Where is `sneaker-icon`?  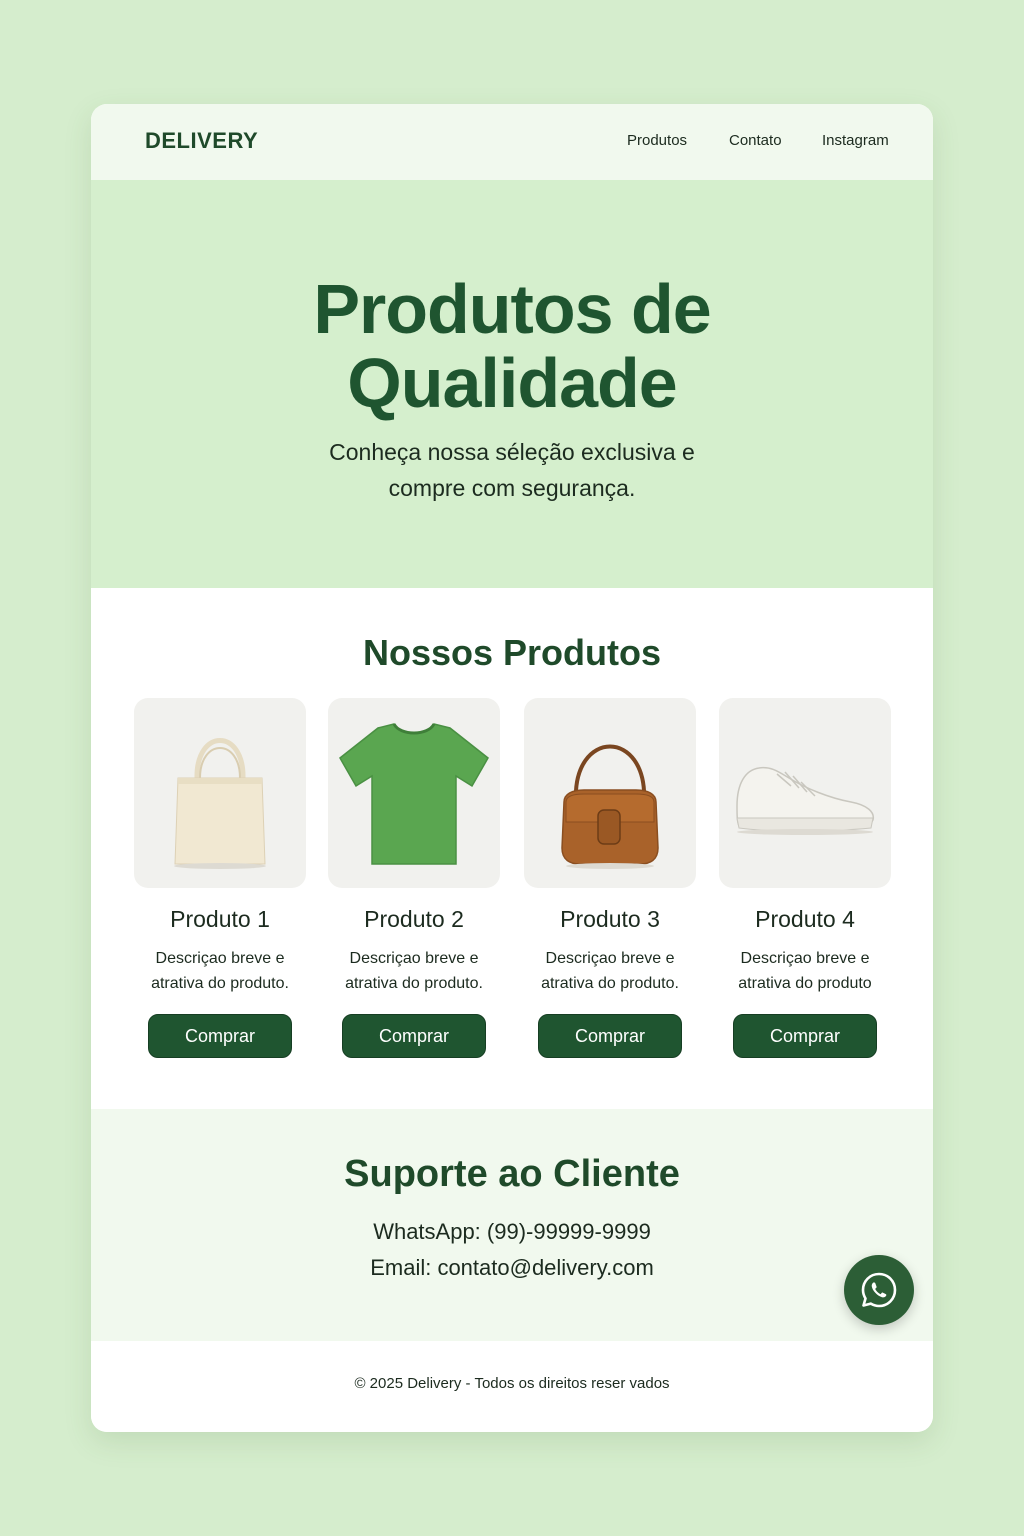 sneaker-icon is located at coordinates (805, 800).